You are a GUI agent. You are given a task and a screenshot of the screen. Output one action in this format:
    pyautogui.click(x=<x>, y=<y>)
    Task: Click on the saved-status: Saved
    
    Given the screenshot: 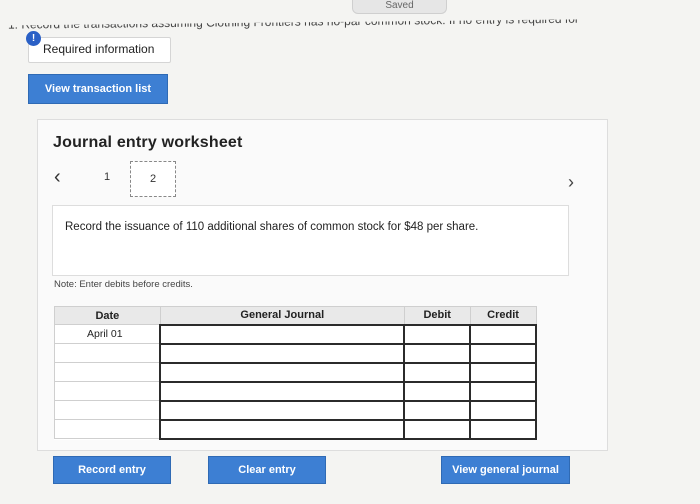 What is the action you would take?
    pyautogui.click(x=399, y=7)
    